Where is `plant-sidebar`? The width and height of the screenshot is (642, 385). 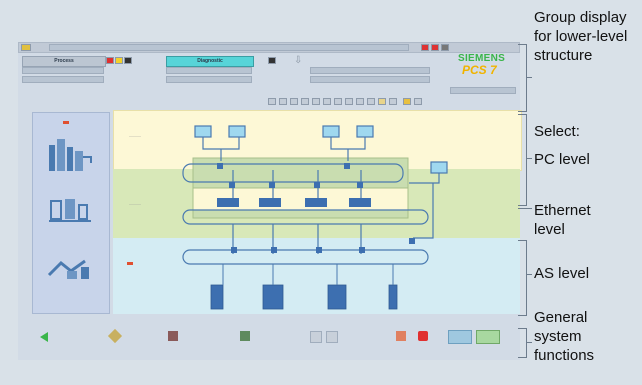
plant-sidebar is located at coordinates (71, 213).